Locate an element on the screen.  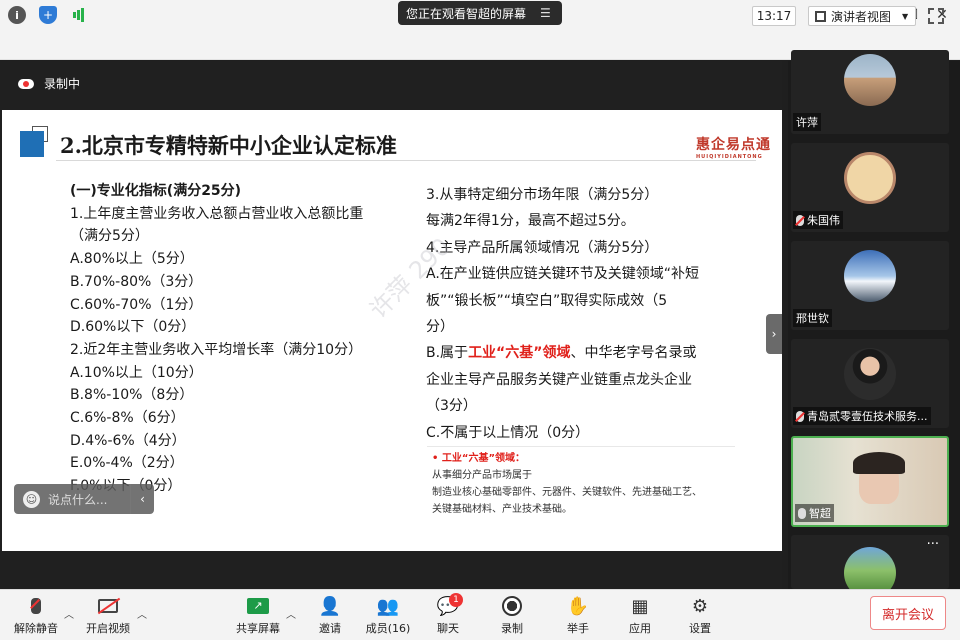
participant-name: 智超 is located at coordinates (814, 513).